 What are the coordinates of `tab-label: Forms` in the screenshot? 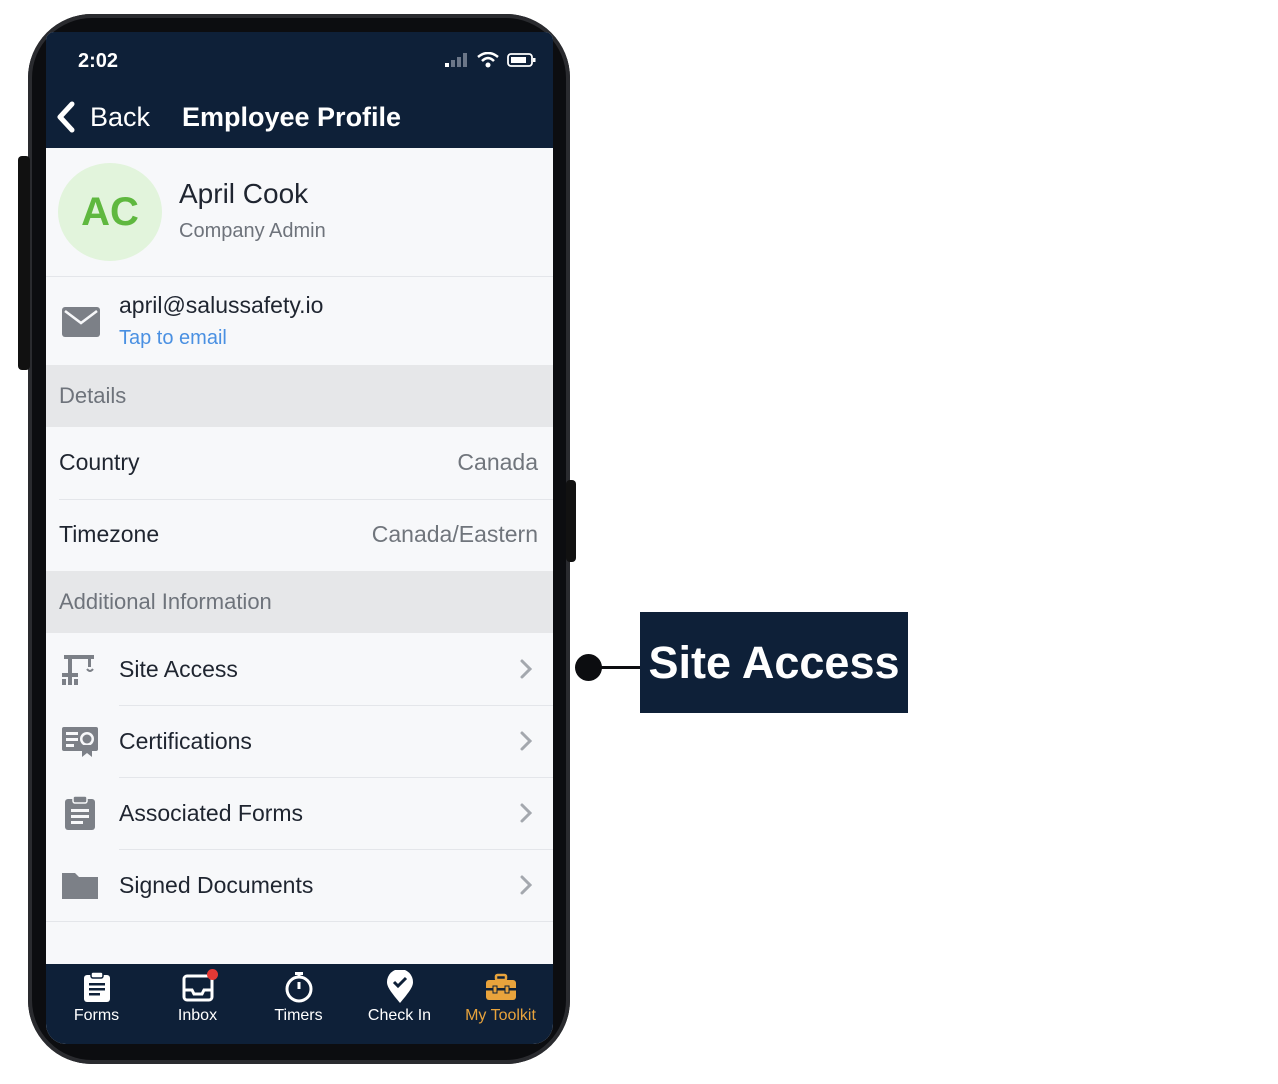 It's located at (96, 1015).